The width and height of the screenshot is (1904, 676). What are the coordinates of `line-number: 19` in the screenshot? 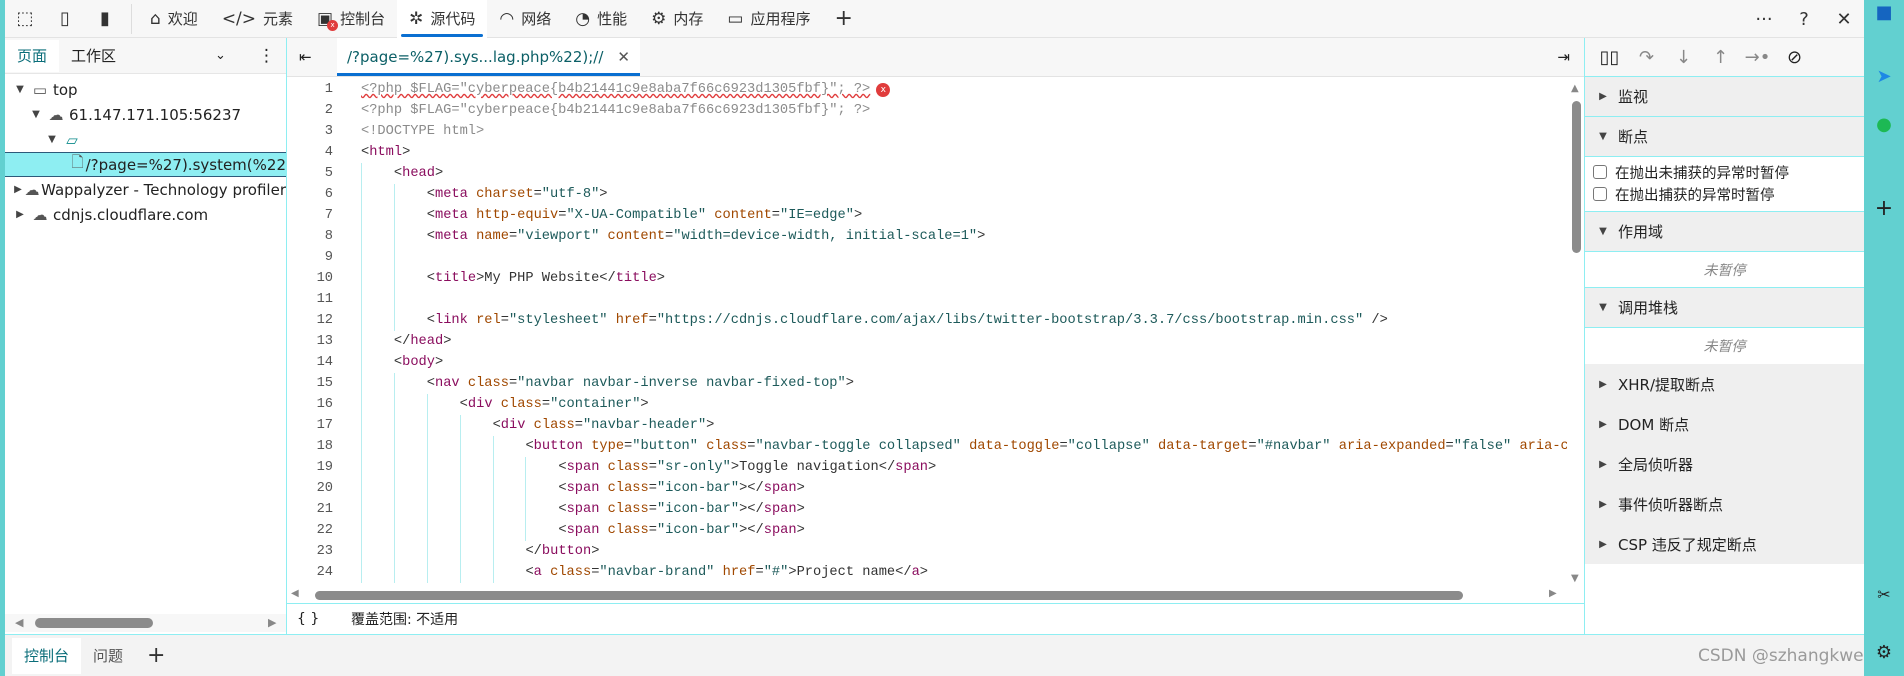 It's located at (310, 467).